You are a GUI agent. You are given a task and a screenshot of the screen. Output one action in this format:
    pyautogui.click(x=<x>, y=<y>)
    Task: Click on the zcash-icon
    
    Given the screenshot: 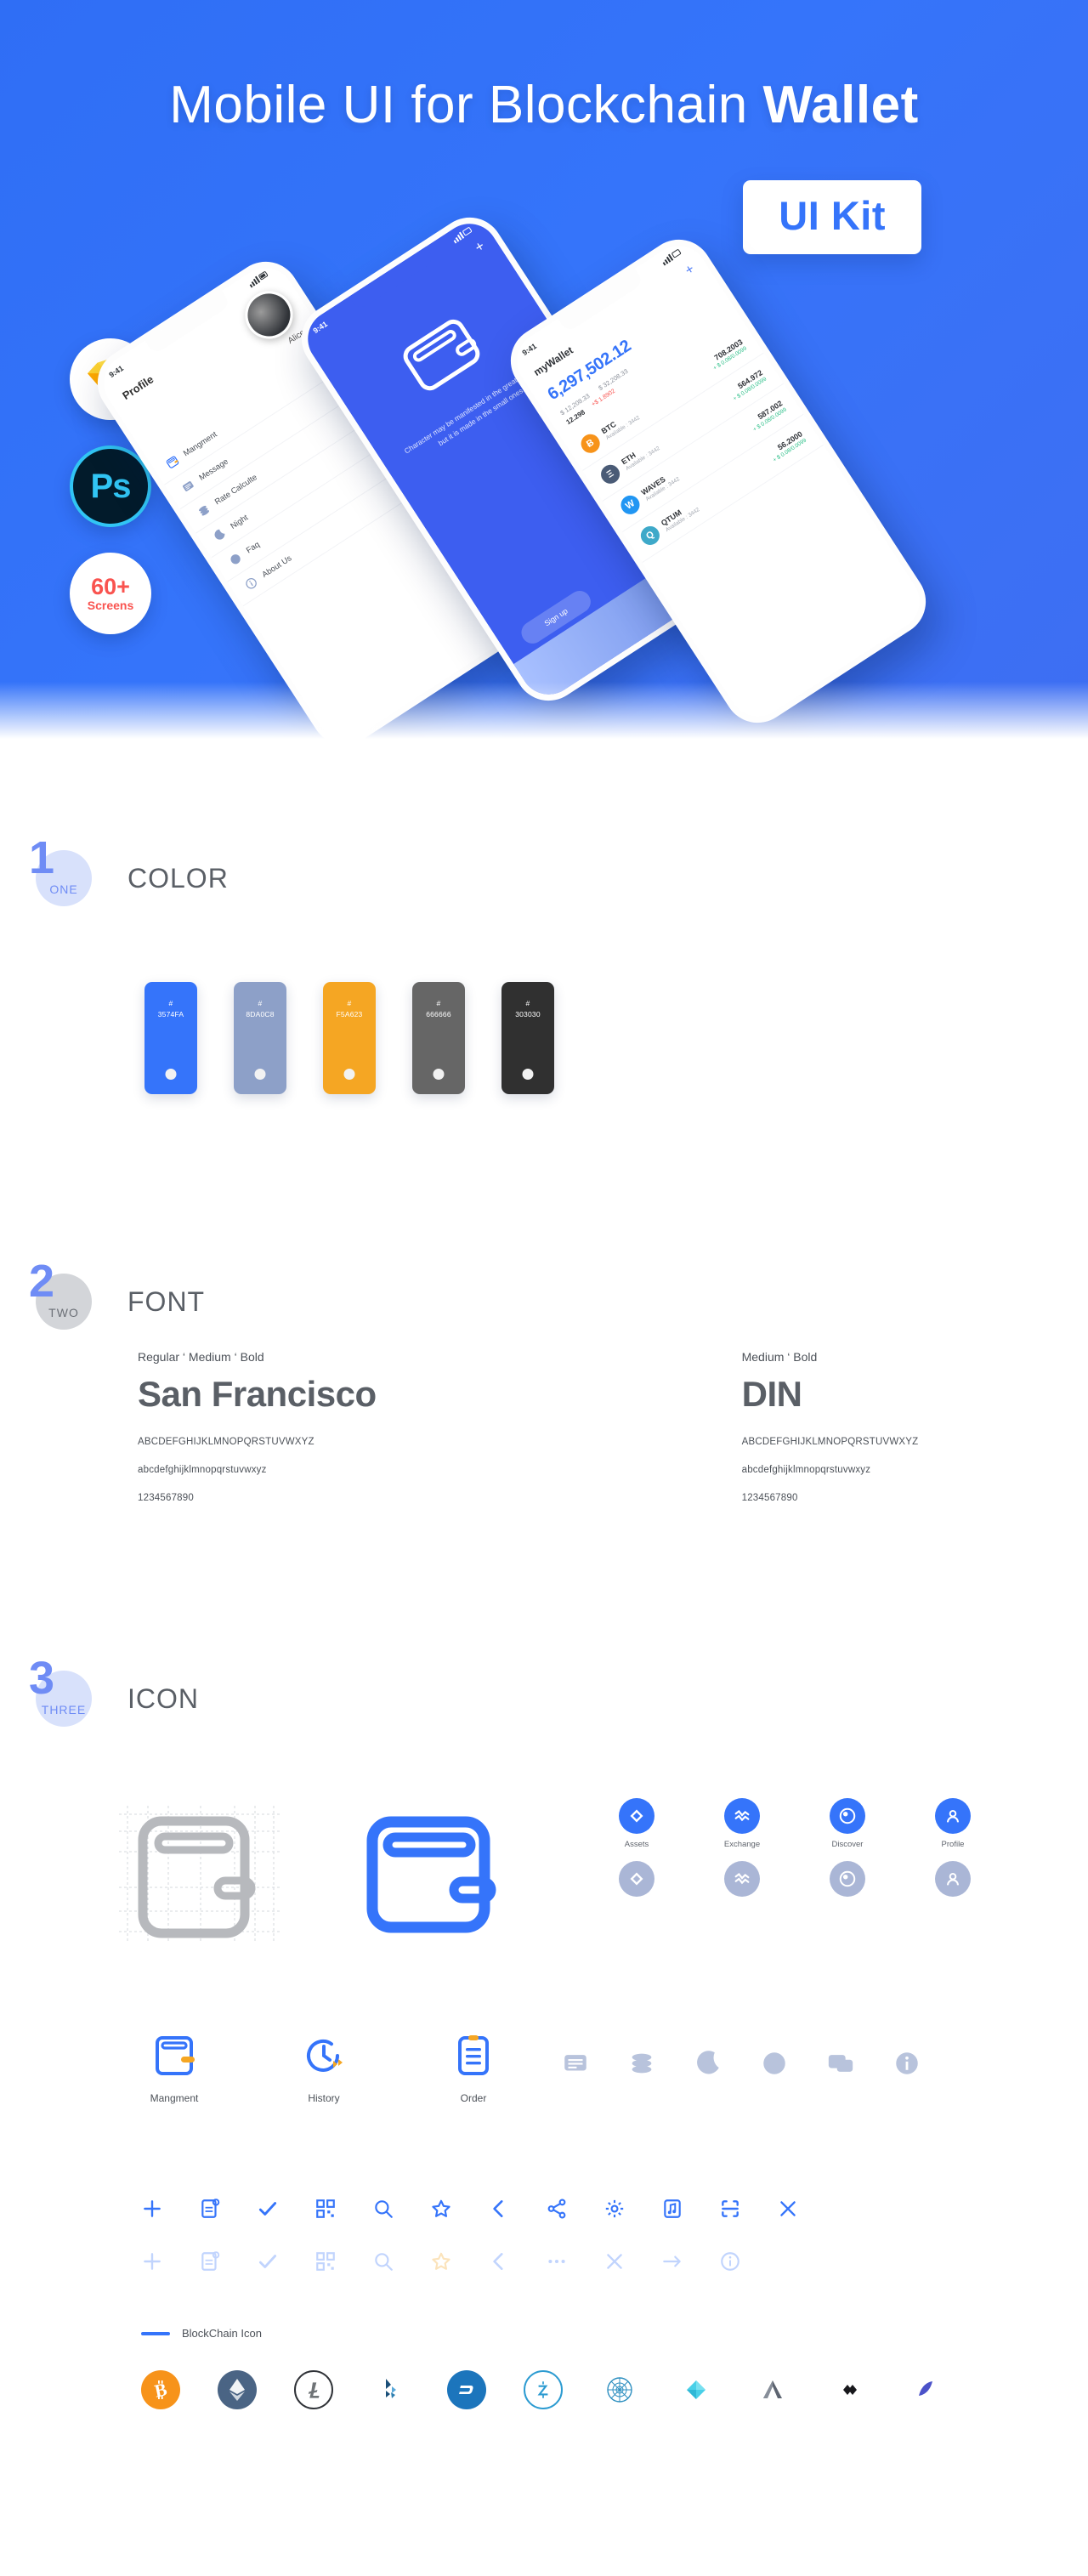 What is the action you would take?
    pyautogui.click(x=543, y=2390)
    